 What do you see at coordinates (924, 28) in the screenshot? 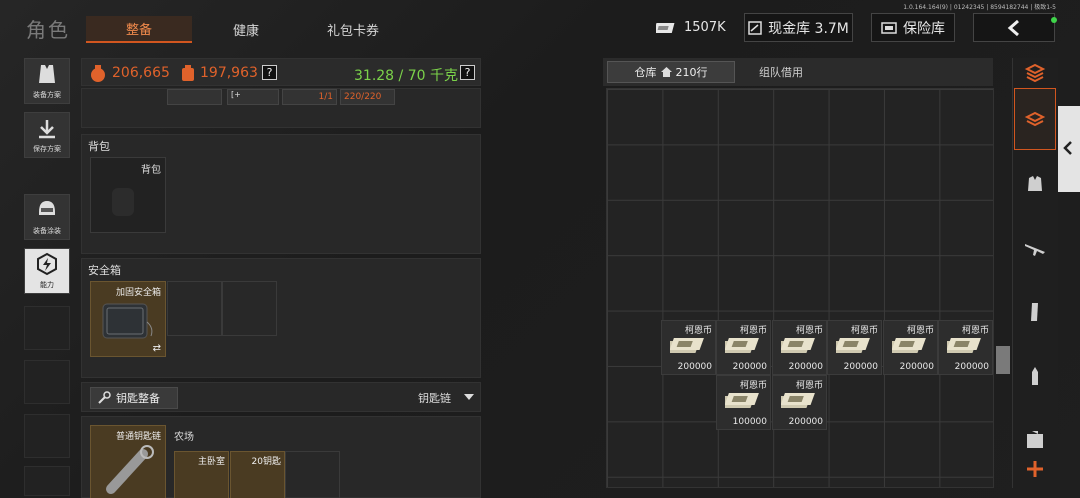
I see `safe-label: 保险库` at bounding box center [924, 28].